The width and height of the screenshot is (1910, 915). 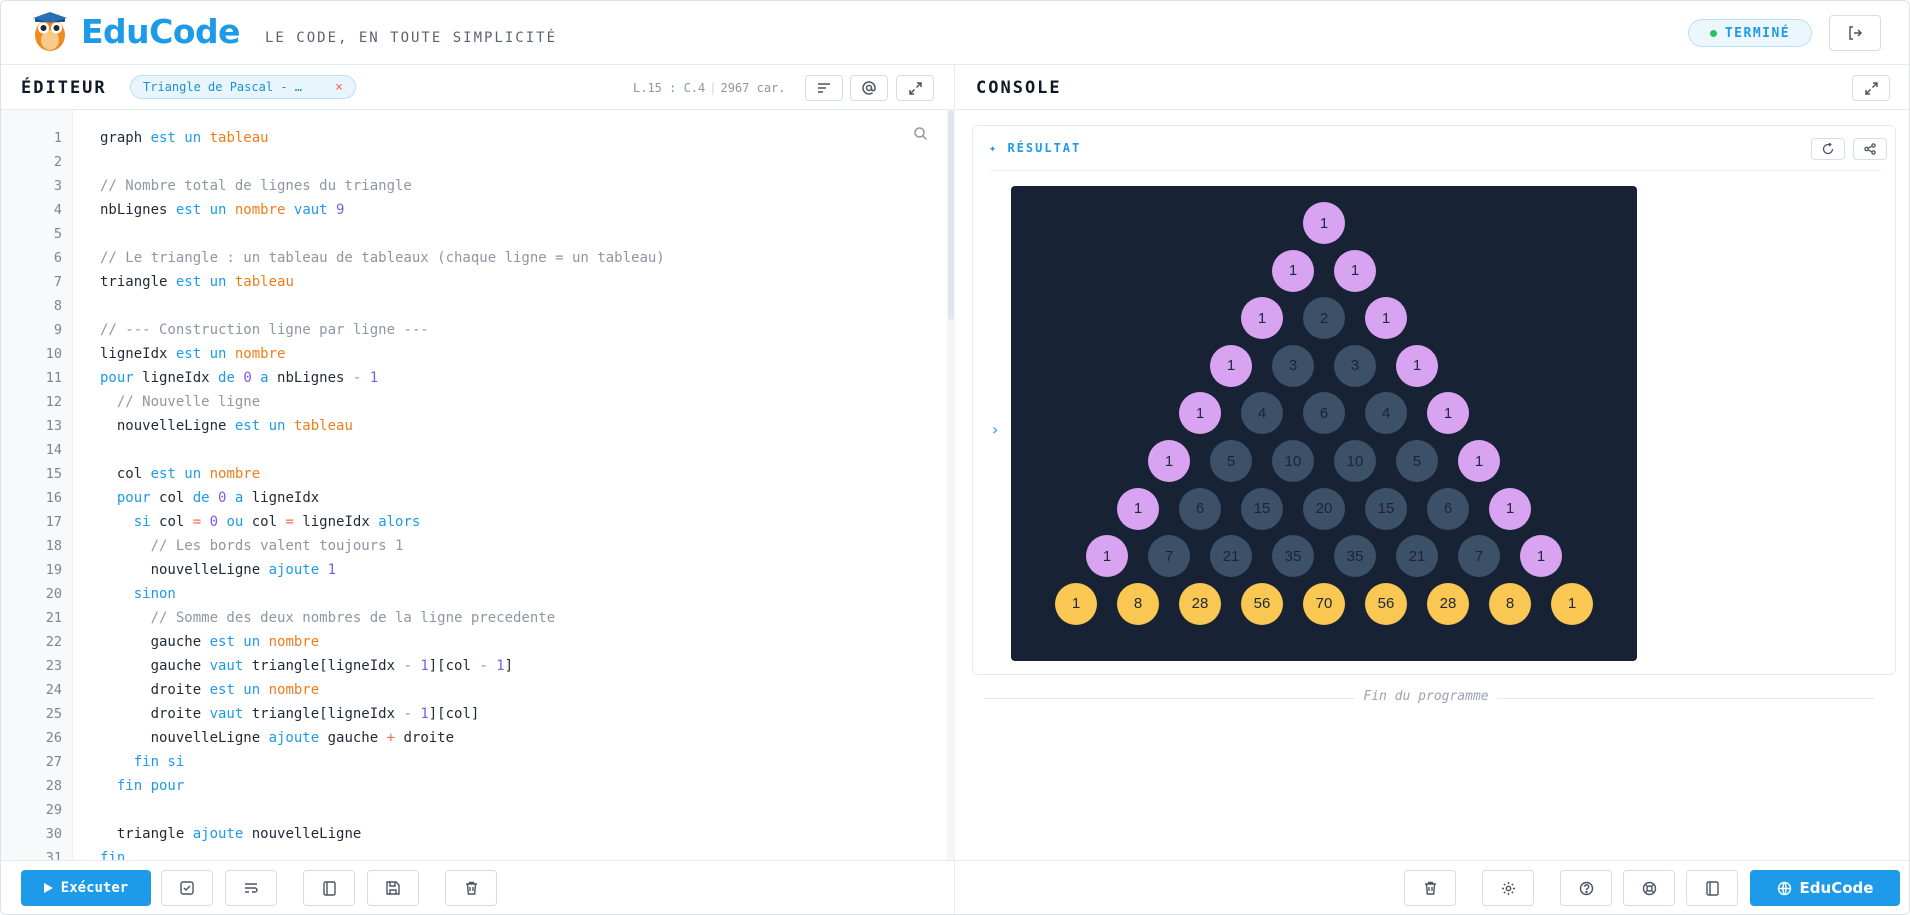 I want to click on code-line: 3 // Nombre total de lignes du triangle, so click(x=478, y=186).